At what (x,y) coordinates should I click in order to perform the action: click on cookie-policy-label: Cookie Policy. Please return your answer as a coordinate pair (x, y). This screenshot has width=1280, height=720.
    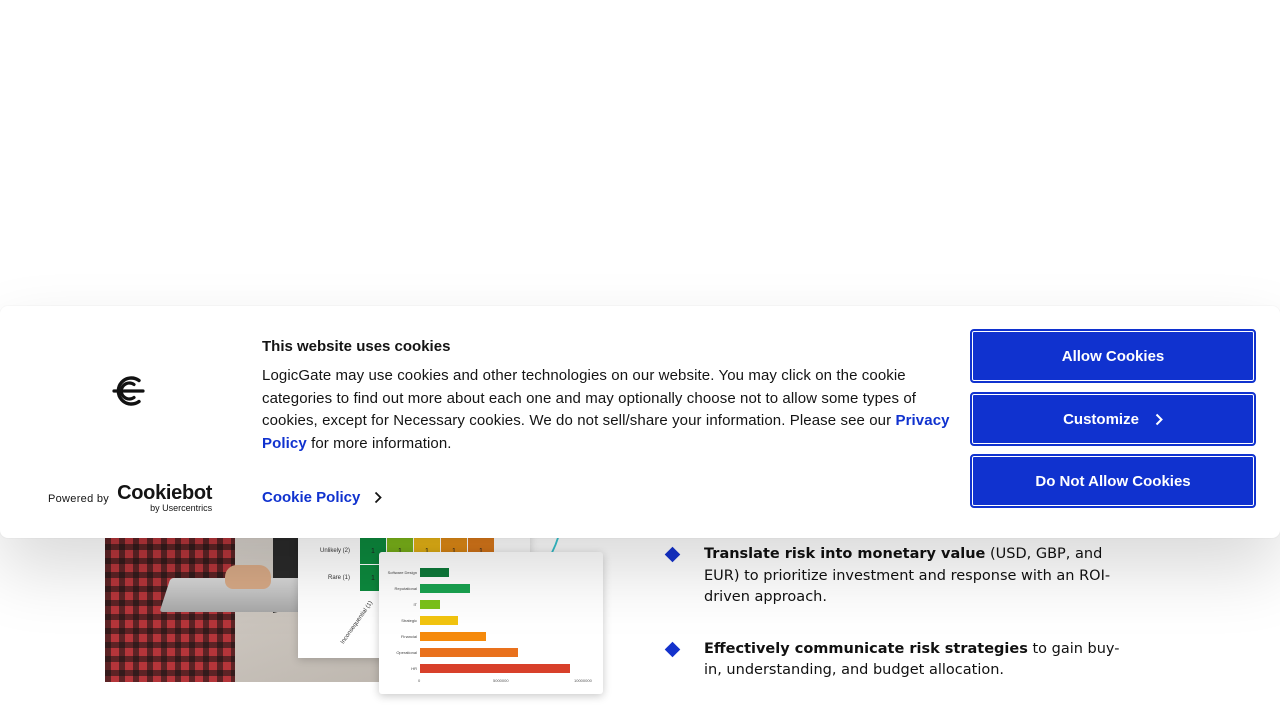
    Looking at the image, I should click on (311, 497).